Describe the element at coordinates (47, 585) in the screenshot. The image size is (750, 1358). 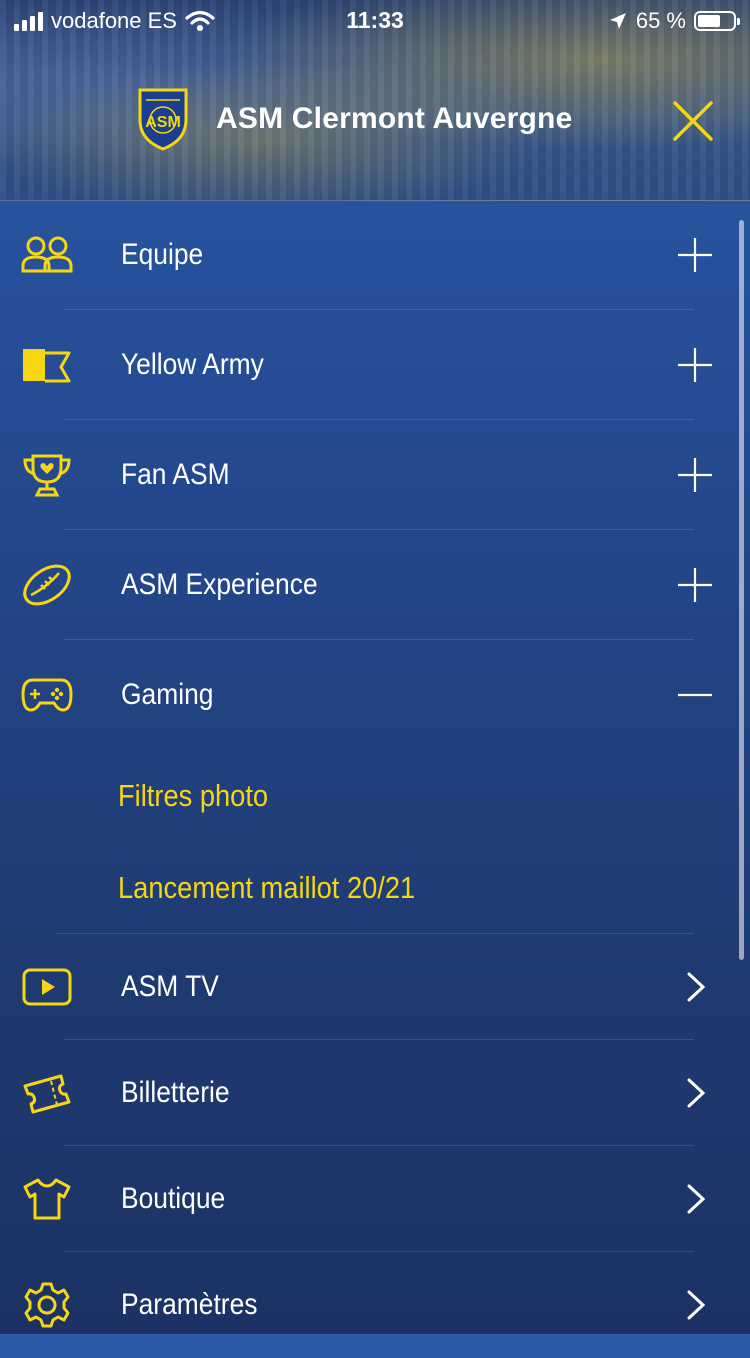
I see `rugby-ball-icon` at that location.